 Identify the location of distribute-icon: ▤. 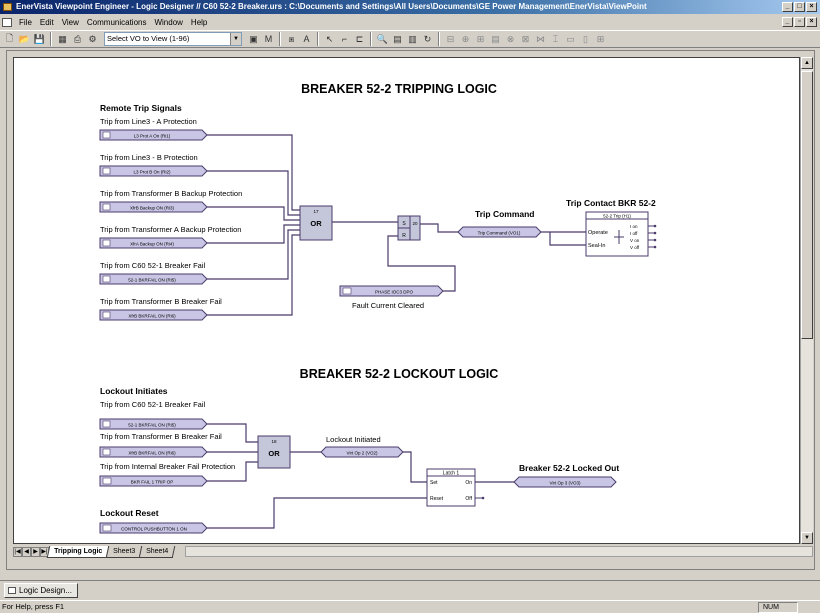
(495, 39).